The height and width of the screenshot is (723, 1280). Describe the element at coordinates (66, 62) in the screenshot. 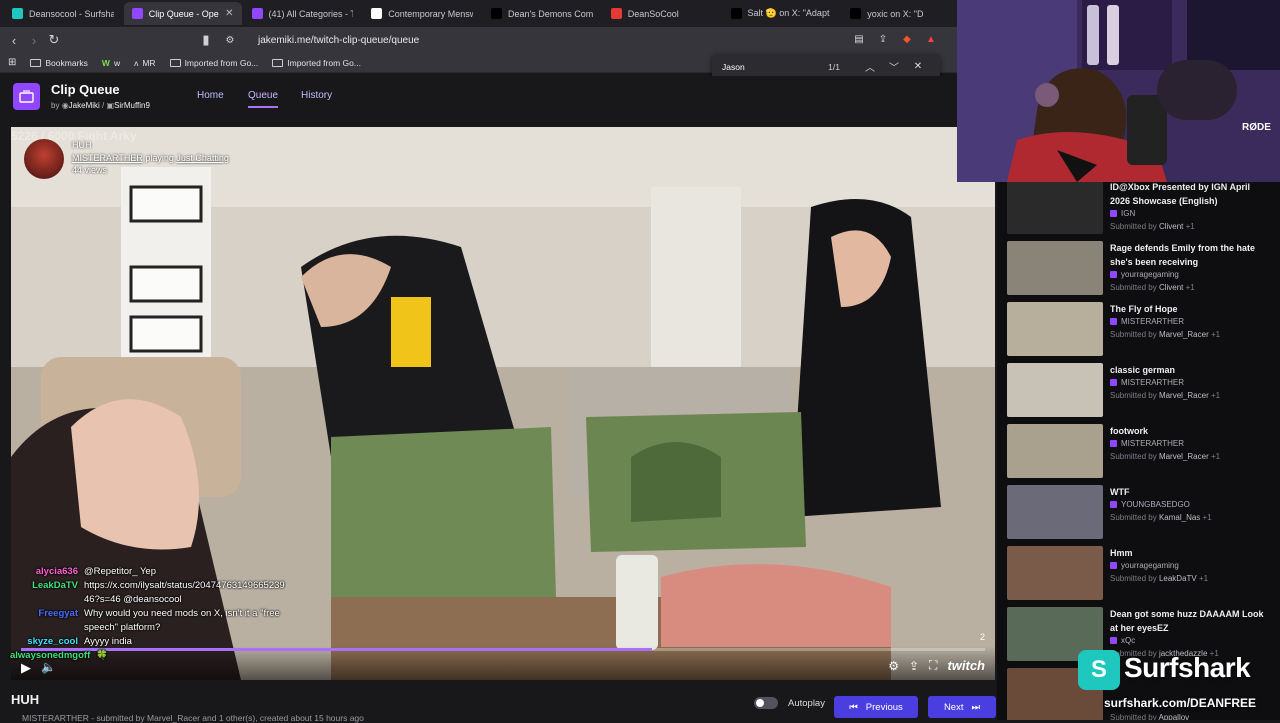

I see `bookmark-label: Bookmarks` at that location.